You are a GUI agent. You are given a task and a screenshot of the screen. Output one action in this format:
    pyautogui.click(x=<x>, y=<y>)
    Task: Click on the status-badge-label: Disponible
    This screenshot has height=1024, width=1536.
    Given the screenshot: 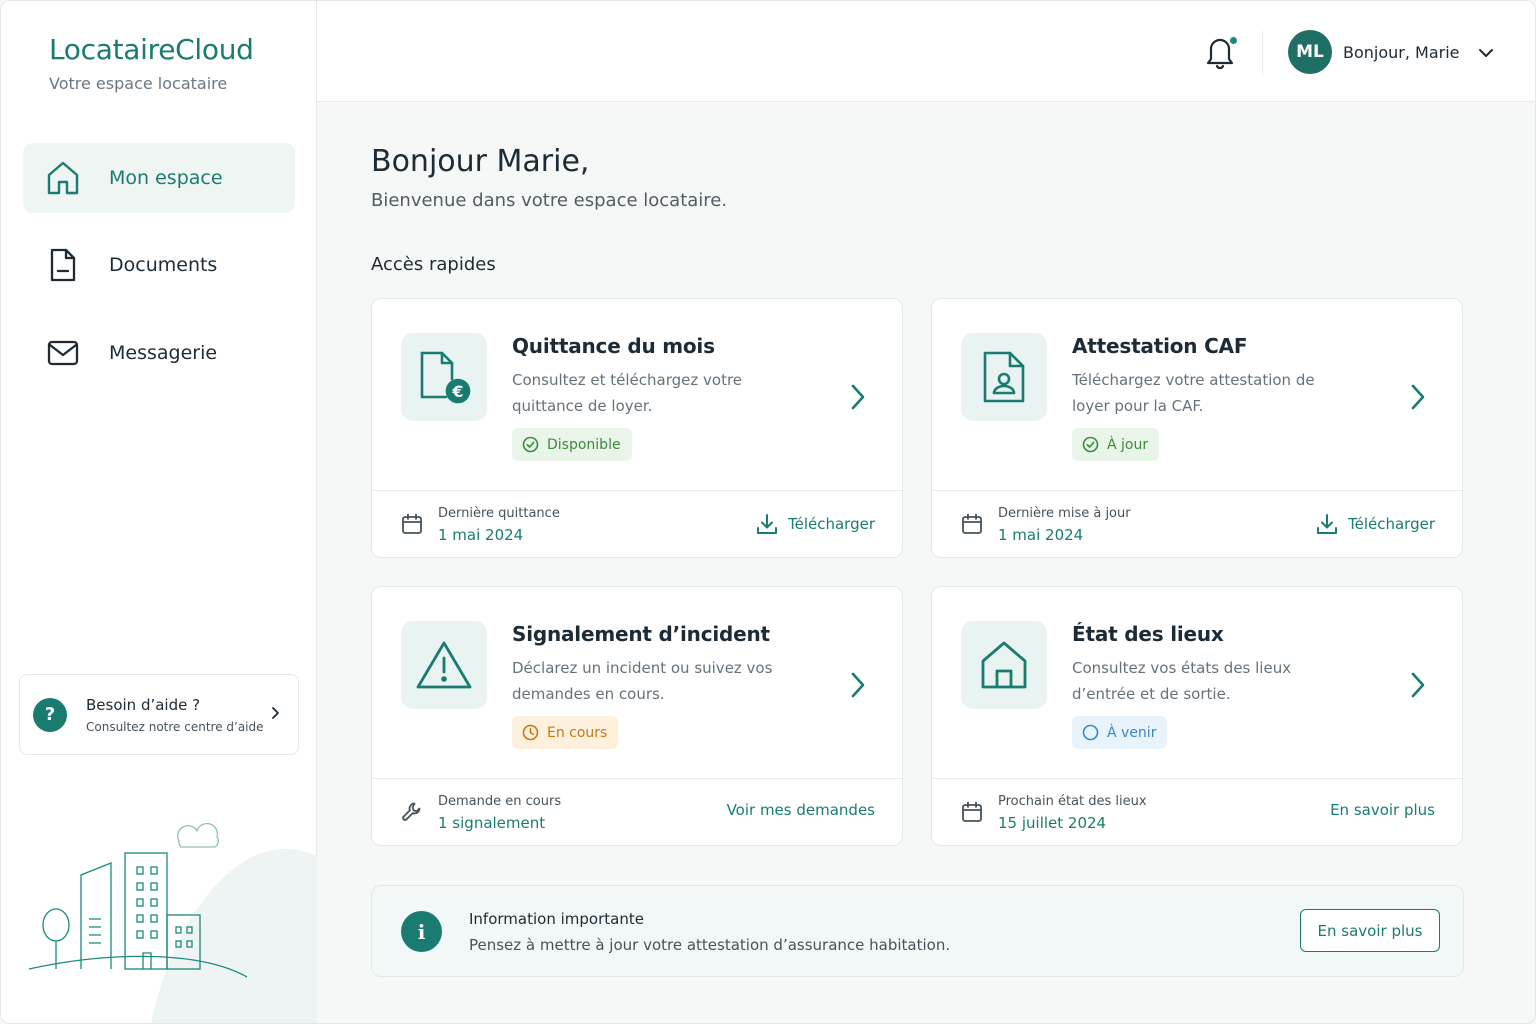 What is the action you would take?
    pyautogui.click(x=584, y=444)
    